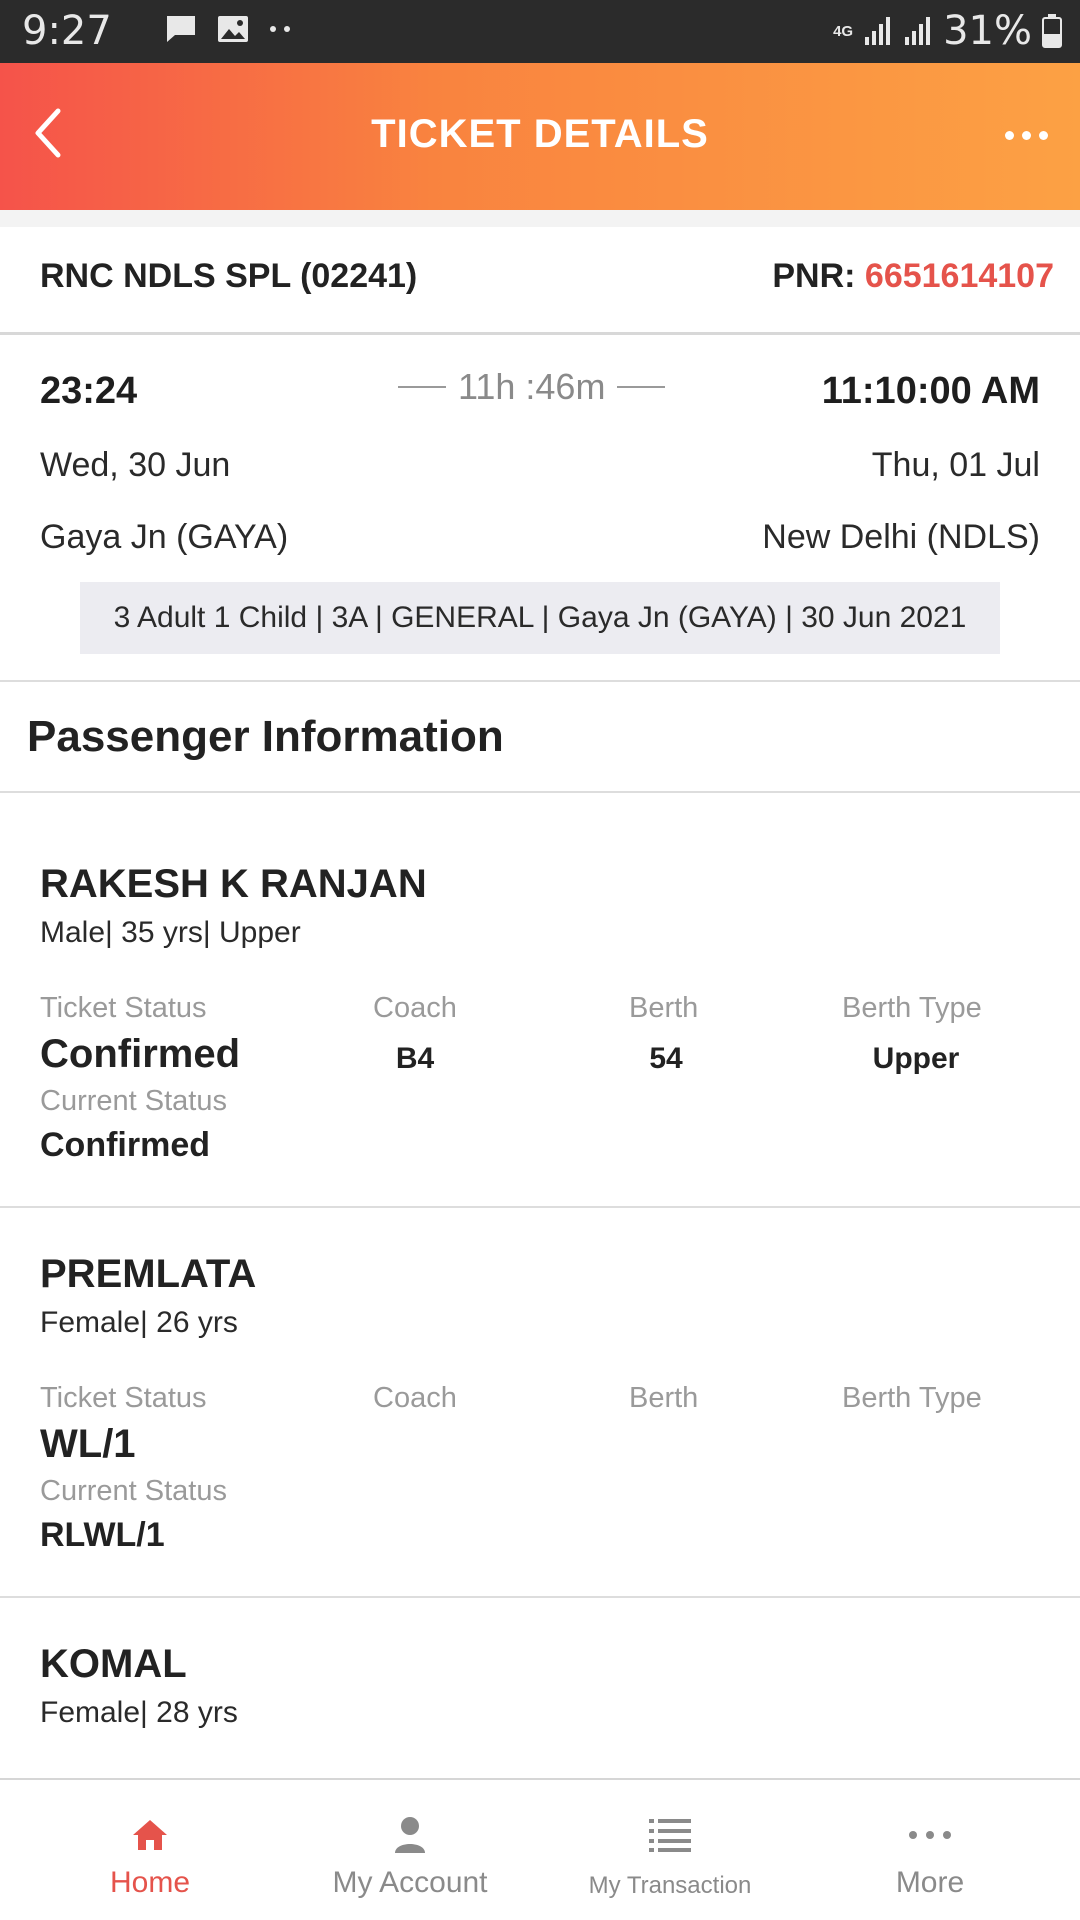  Describe the element at coordinates (67, 31) in the screenshot. I see `status-time: 9:27` at that location.